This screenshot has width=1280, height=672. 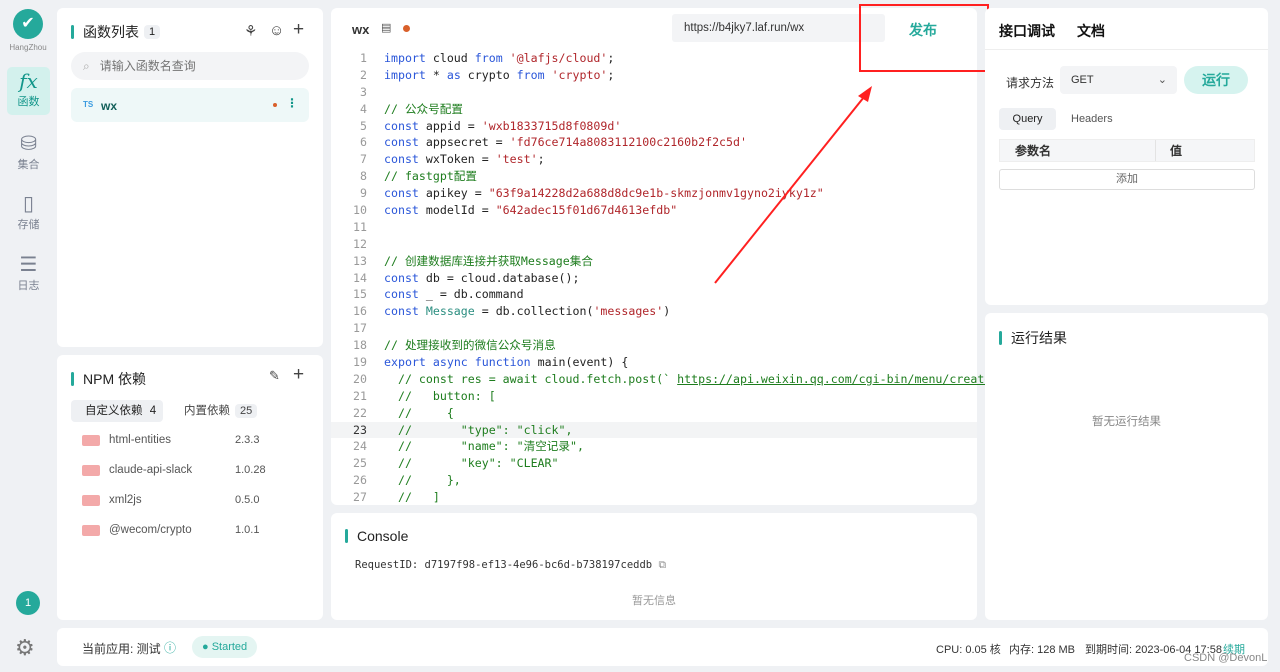 What do you see at coordinates (541, 159) in the screenshot?
I see `code-token: ;` at bounding box center [541, 159].